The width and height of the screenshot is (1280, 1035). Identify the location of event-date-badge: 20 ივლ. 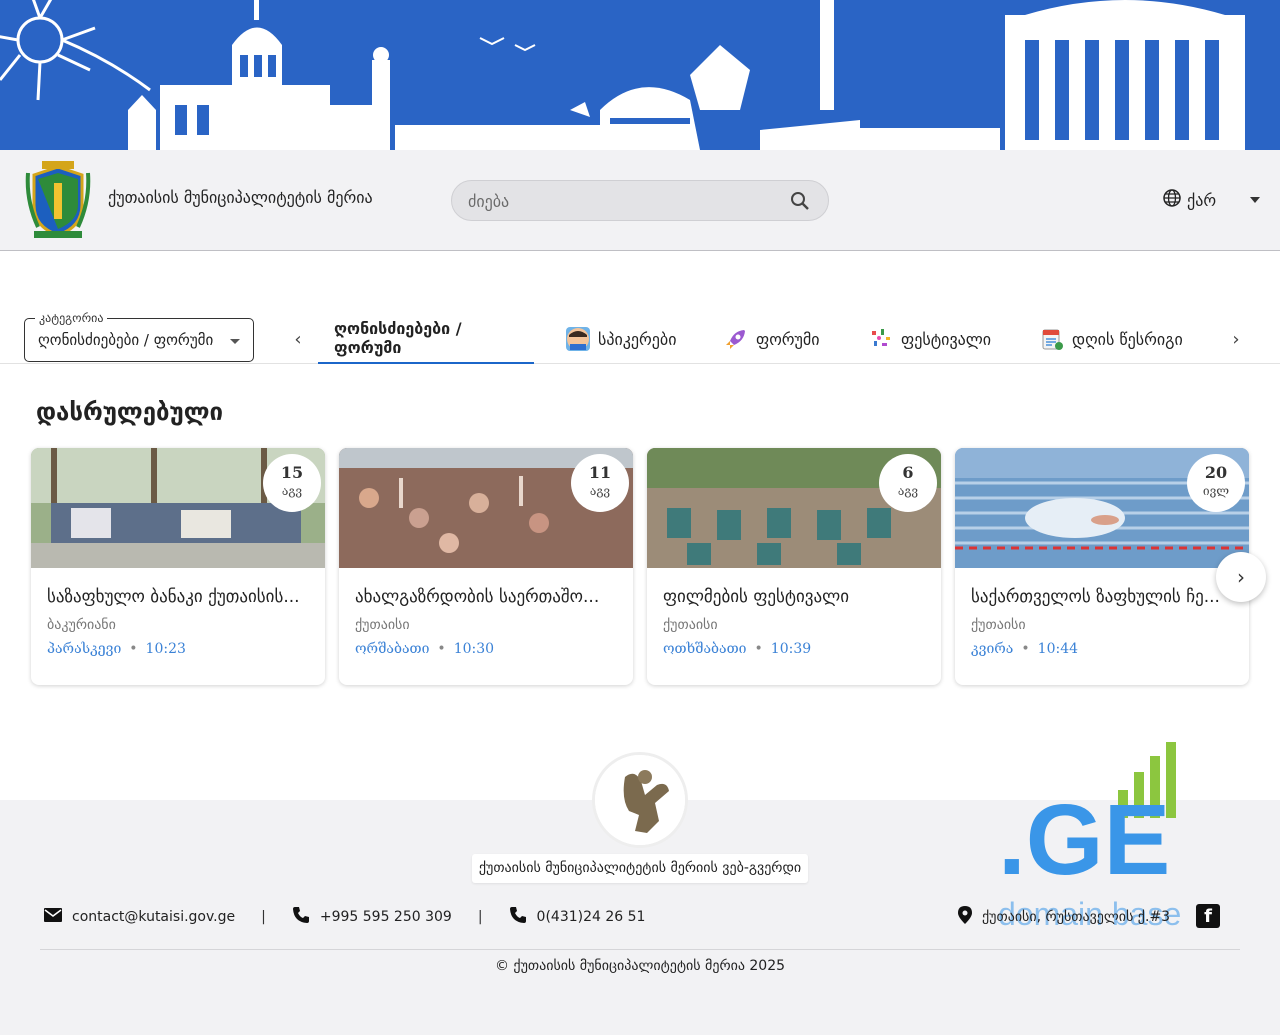
(1216, 483).